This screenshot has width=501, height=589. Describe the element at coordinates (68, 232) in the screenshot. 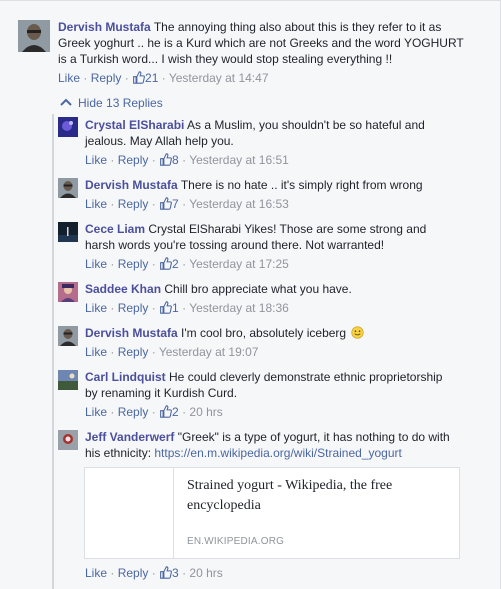

I see `avatar-cece-liam` at that location.